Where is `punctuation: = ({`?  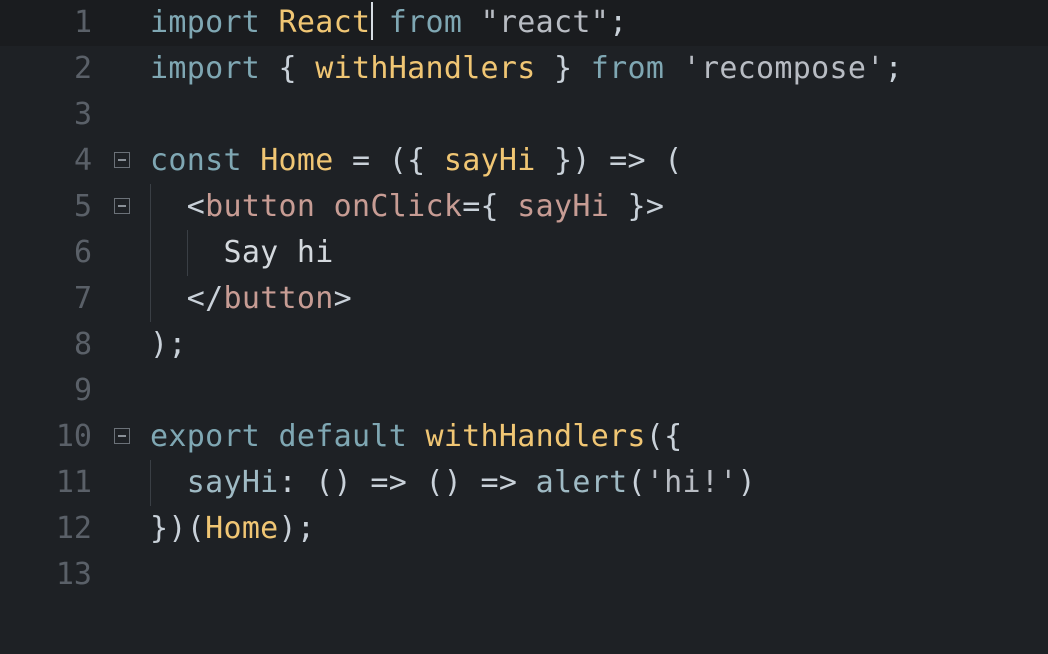 punctuation: = ({ is located at coordinates (389, 160).